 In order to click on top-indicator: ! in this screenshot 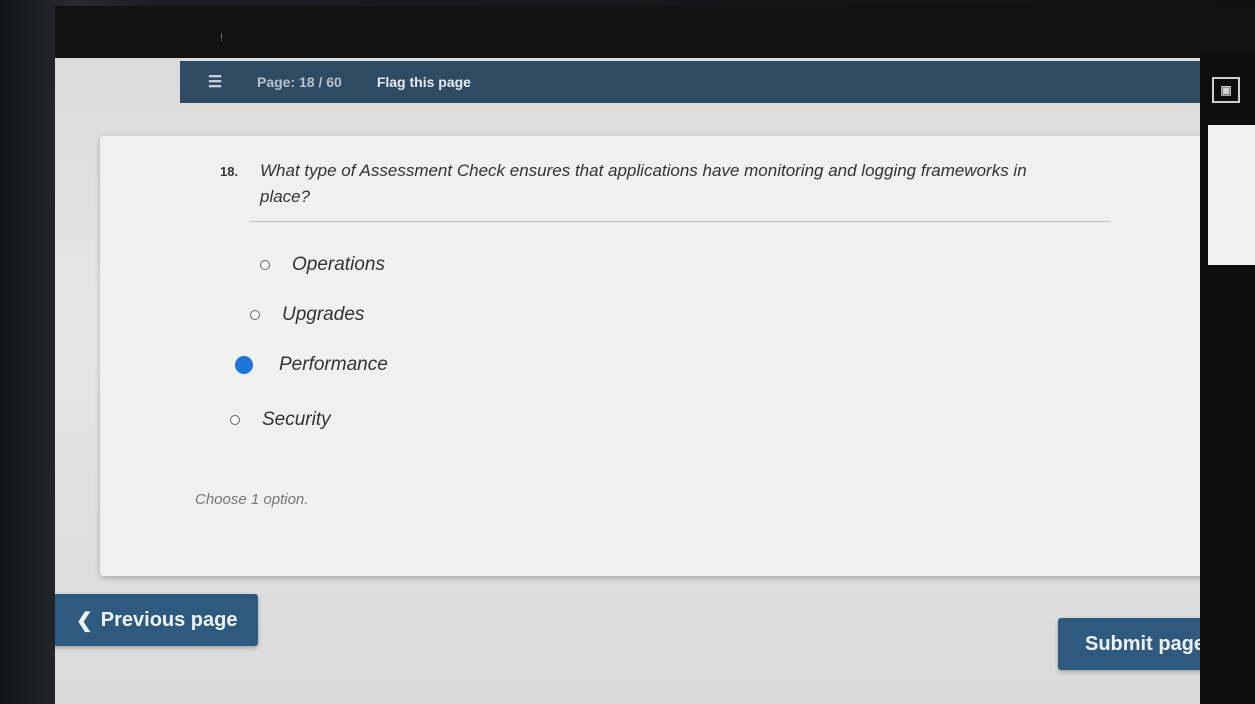, I will do `click(222, 38)`.